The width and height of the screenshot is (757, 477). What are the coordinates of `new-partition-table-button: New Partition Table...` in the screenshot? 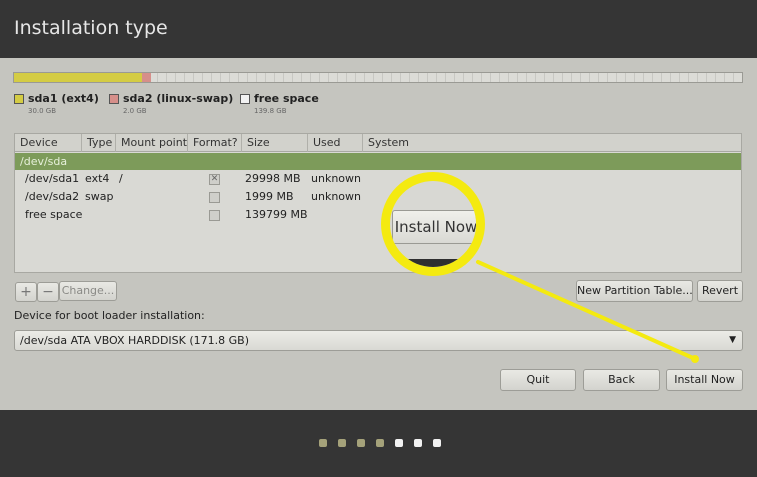 It's located at (634, 291).